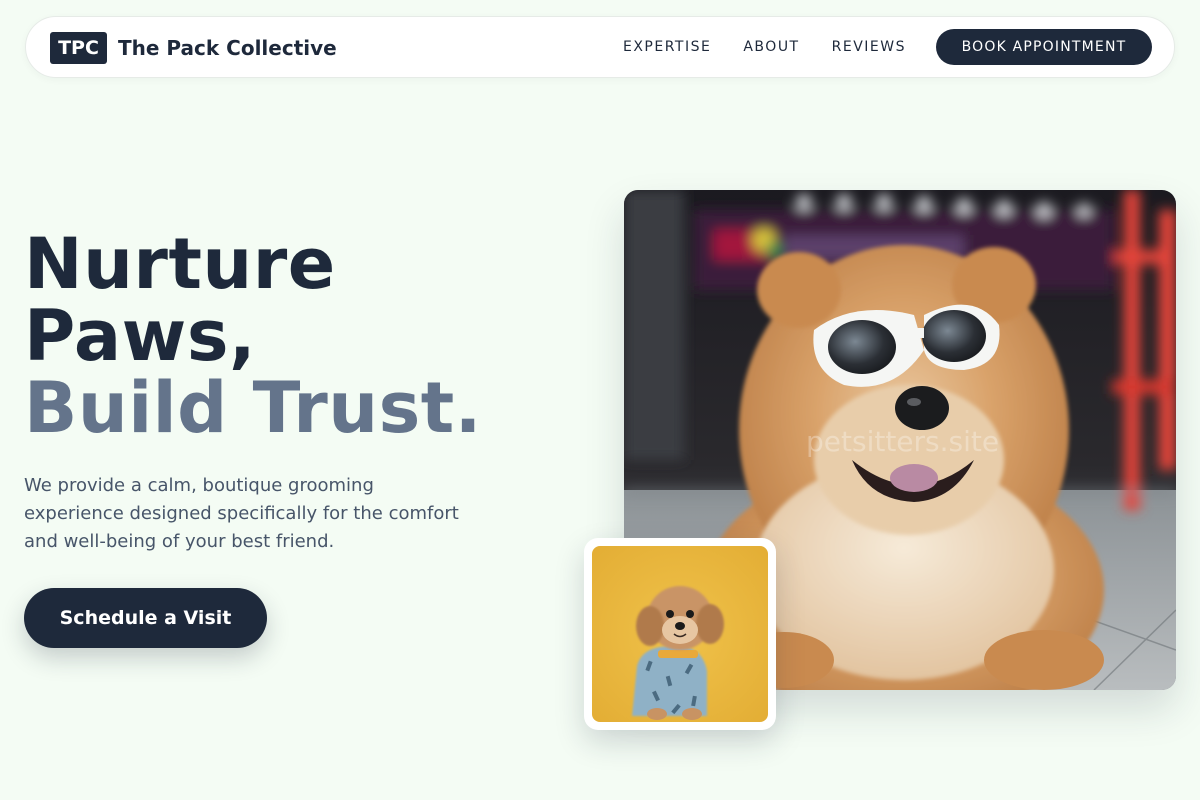 The width and height of the screenshot is (1200, 800). What do you see at coordinates (180, 264) in the screenshot?
I see `hero-title-line-1: Nurture` at bounding box center [180, 264].